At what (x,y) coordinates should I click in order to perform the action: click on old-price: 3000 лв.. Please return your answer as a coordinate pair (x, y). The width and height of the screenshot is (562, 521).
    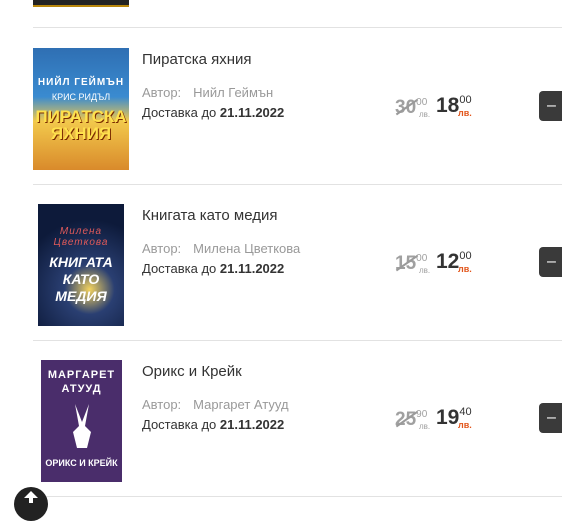
    Looking at the image, I should click on (413, 108).